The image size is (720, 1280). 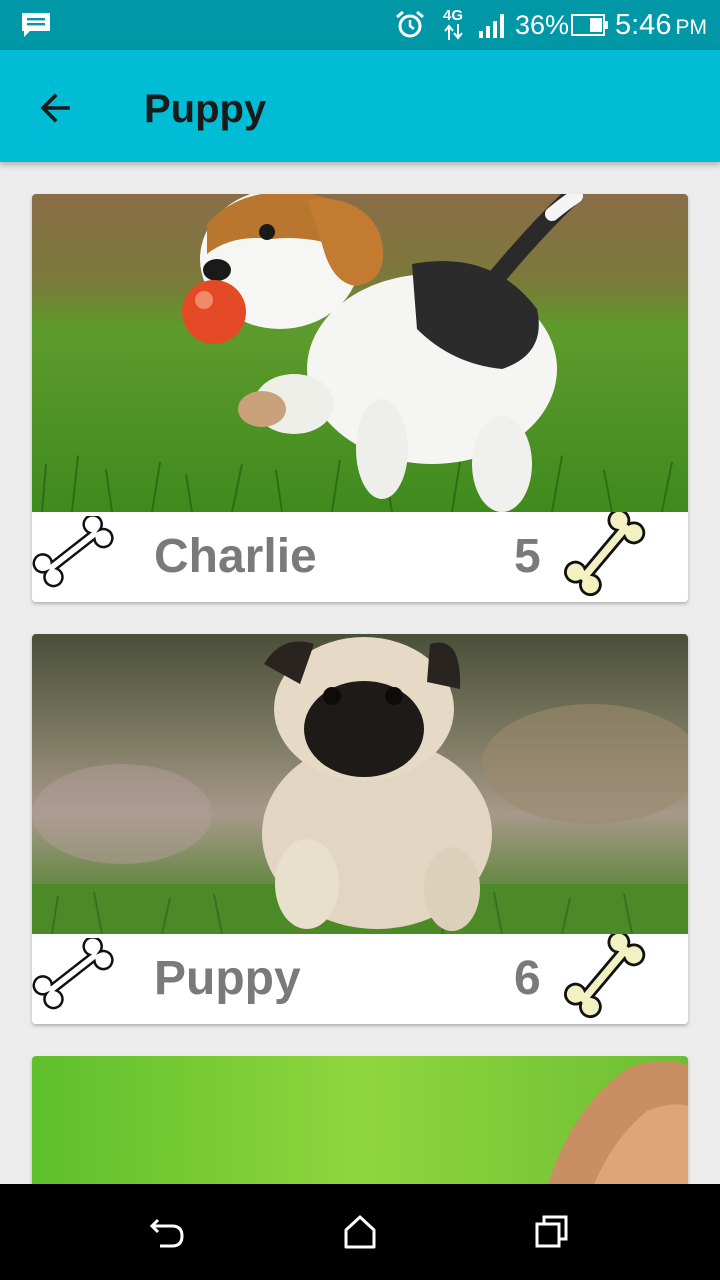 I want to click on status-bar: 4G 36% 5:46 PM, so click(x=360, y=25).